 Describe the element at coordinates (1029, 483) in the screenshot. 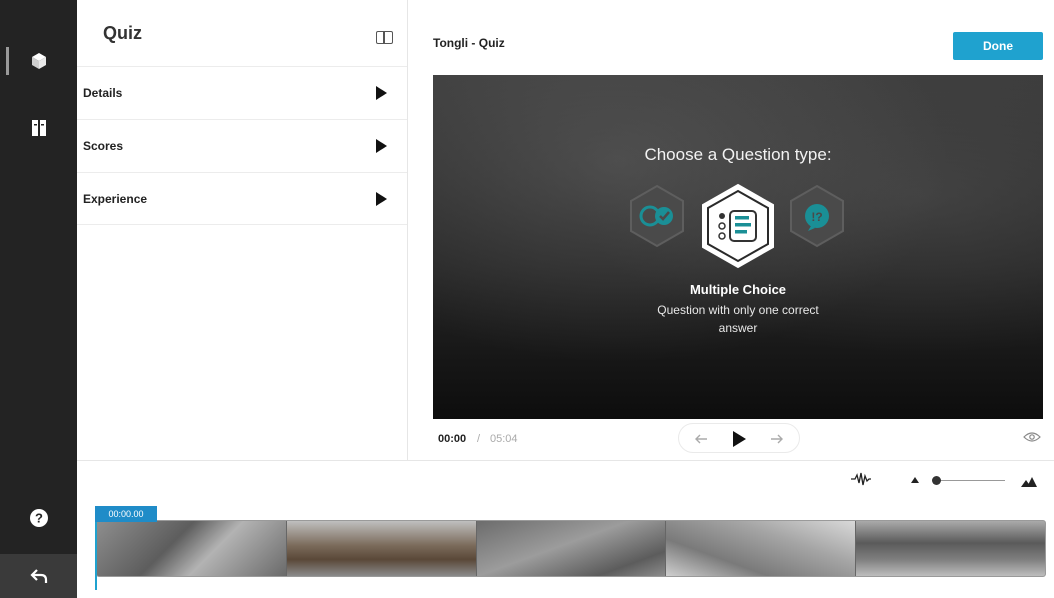

I see `zoom-in-icon` at that location.